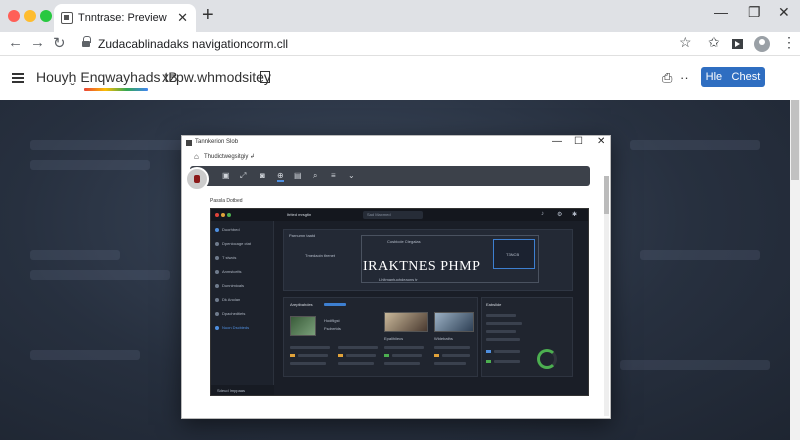  Describe the element at coordinates (265, 77) in the screenshot. I see `document-icon` at that location.